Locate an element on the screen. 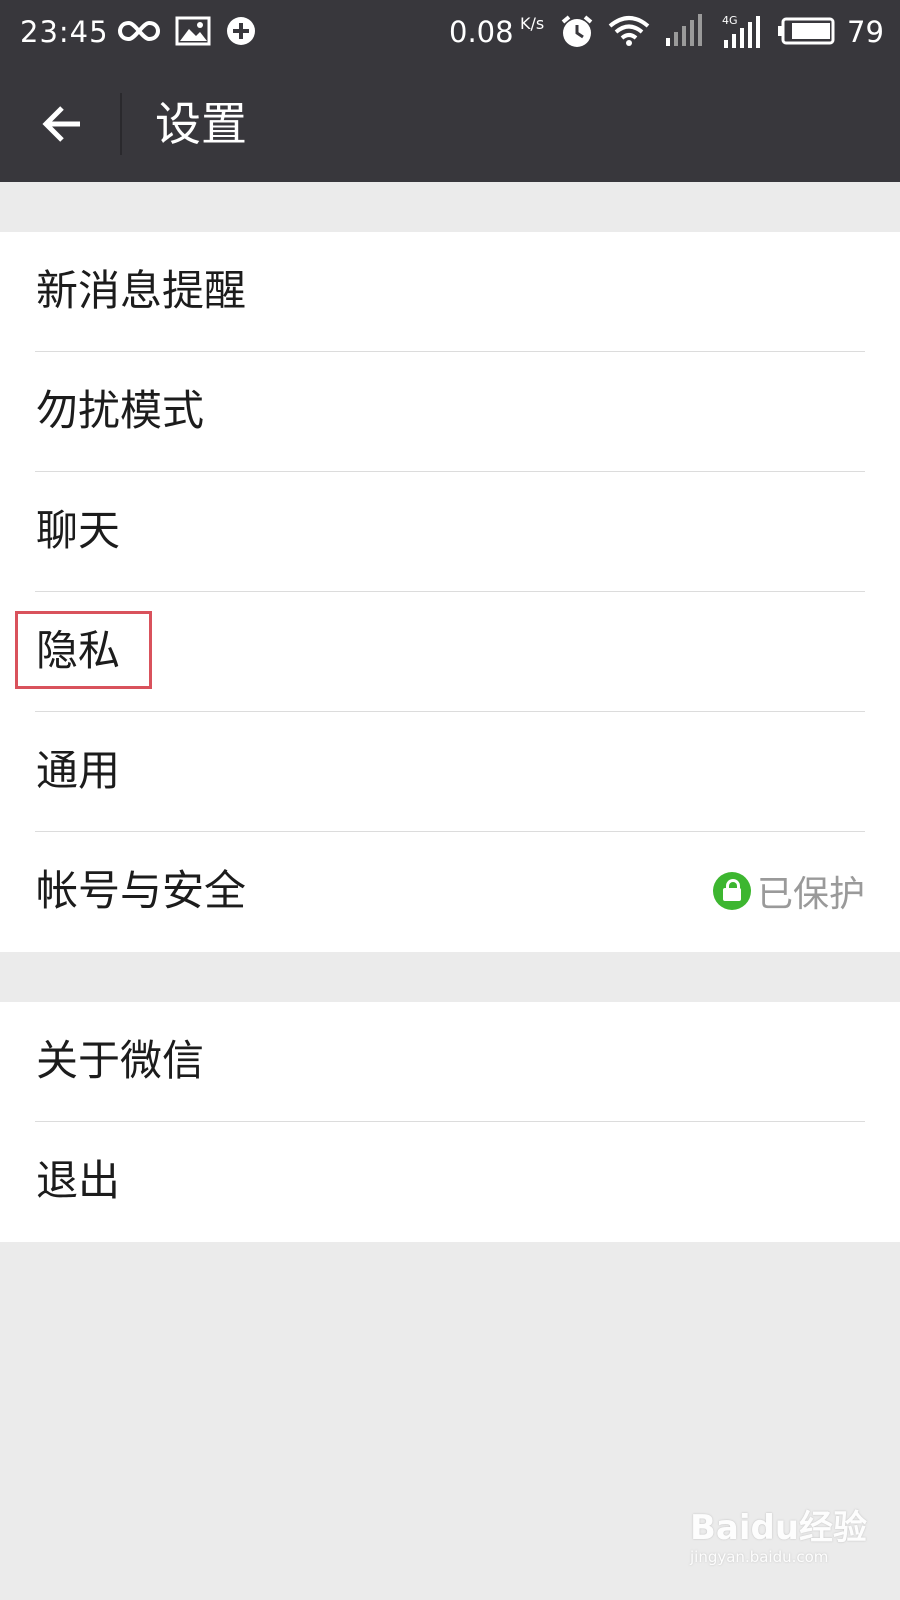 Image resolution: width=900 pixels, height=1600 pixels. settings-item-label: 帐号与安全 is located at coordinates (141, 890).